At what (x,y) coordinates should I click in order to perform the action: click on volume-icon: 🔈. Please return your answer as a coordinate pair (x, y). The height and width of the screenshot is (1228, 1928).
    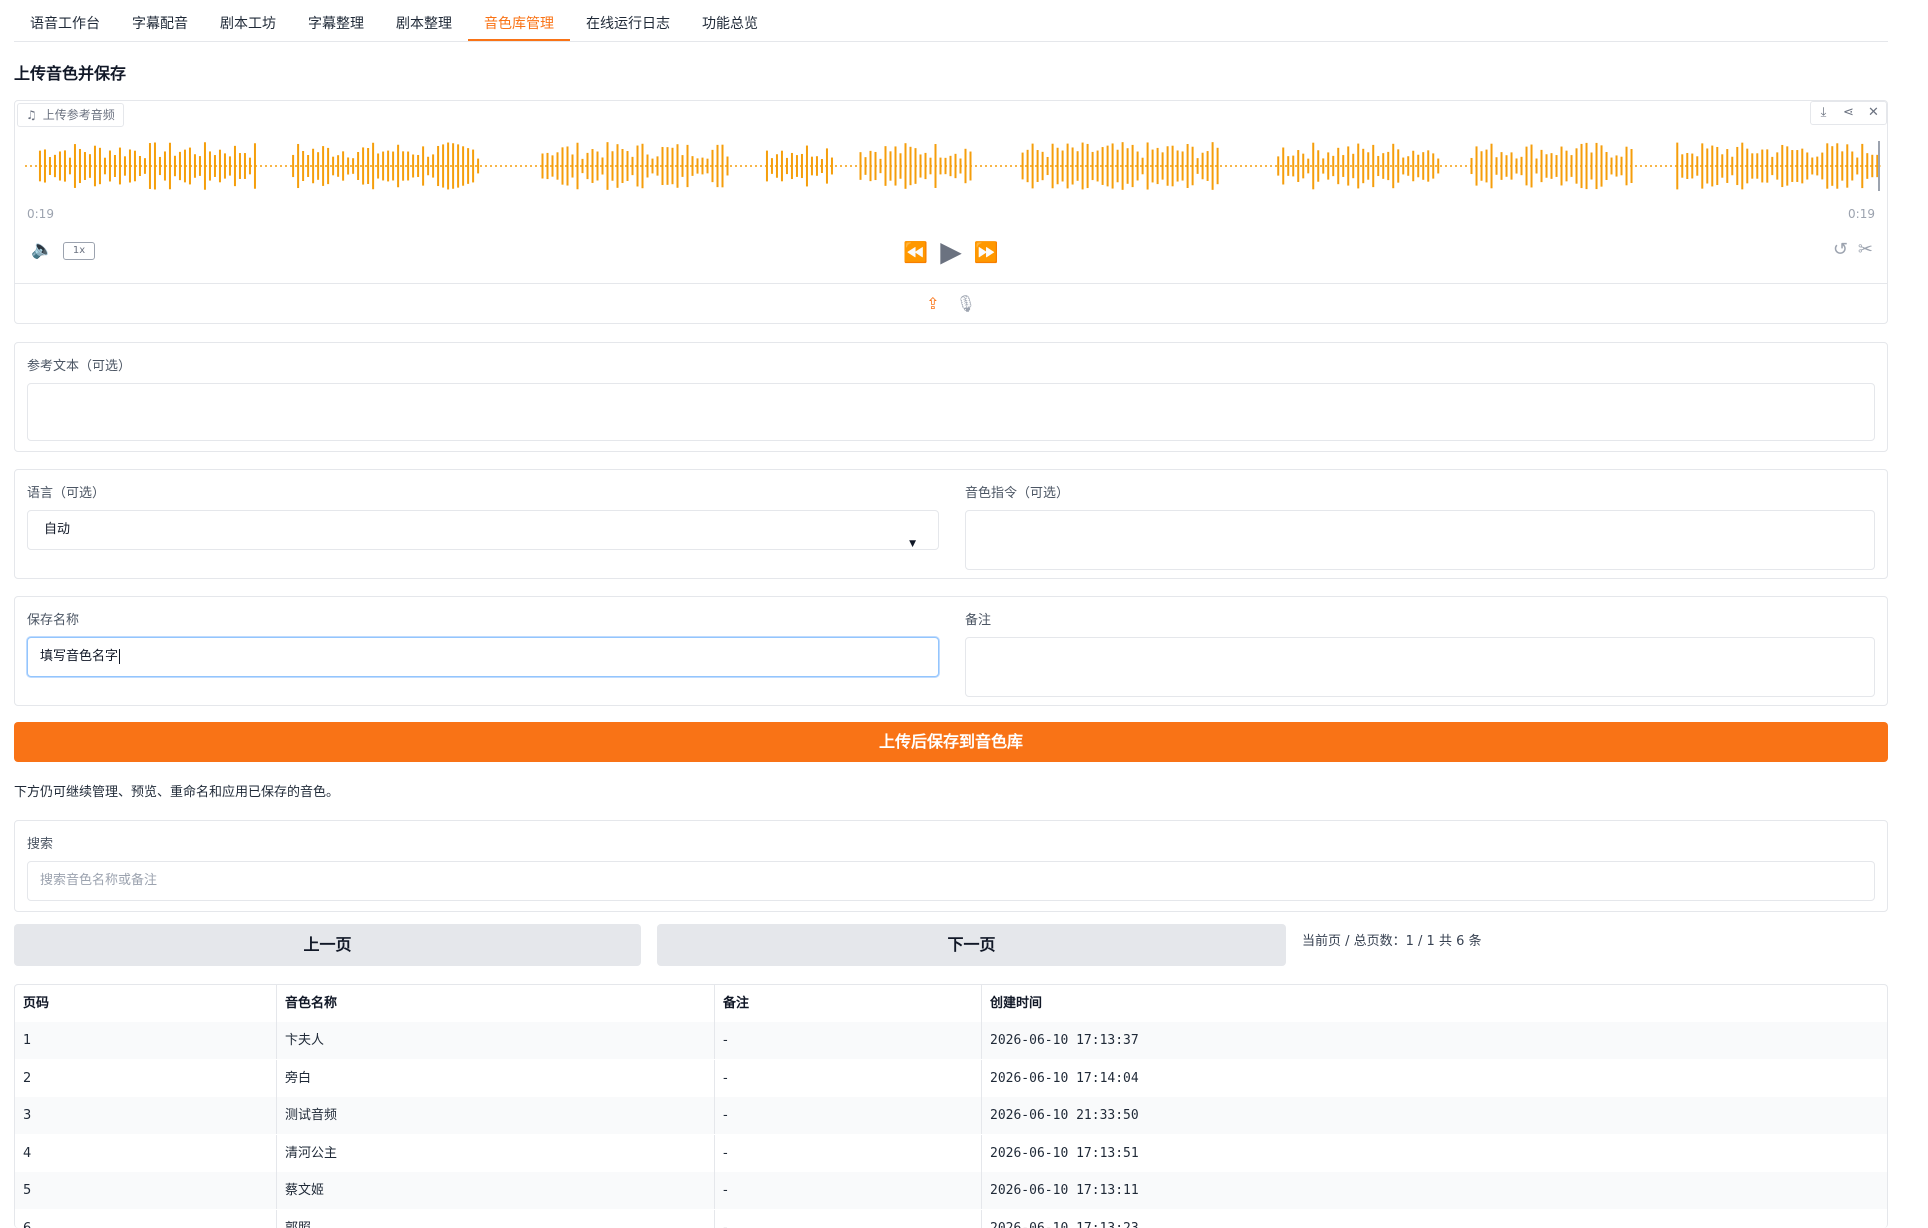
    Looking at the image, I should click on (42, 249).